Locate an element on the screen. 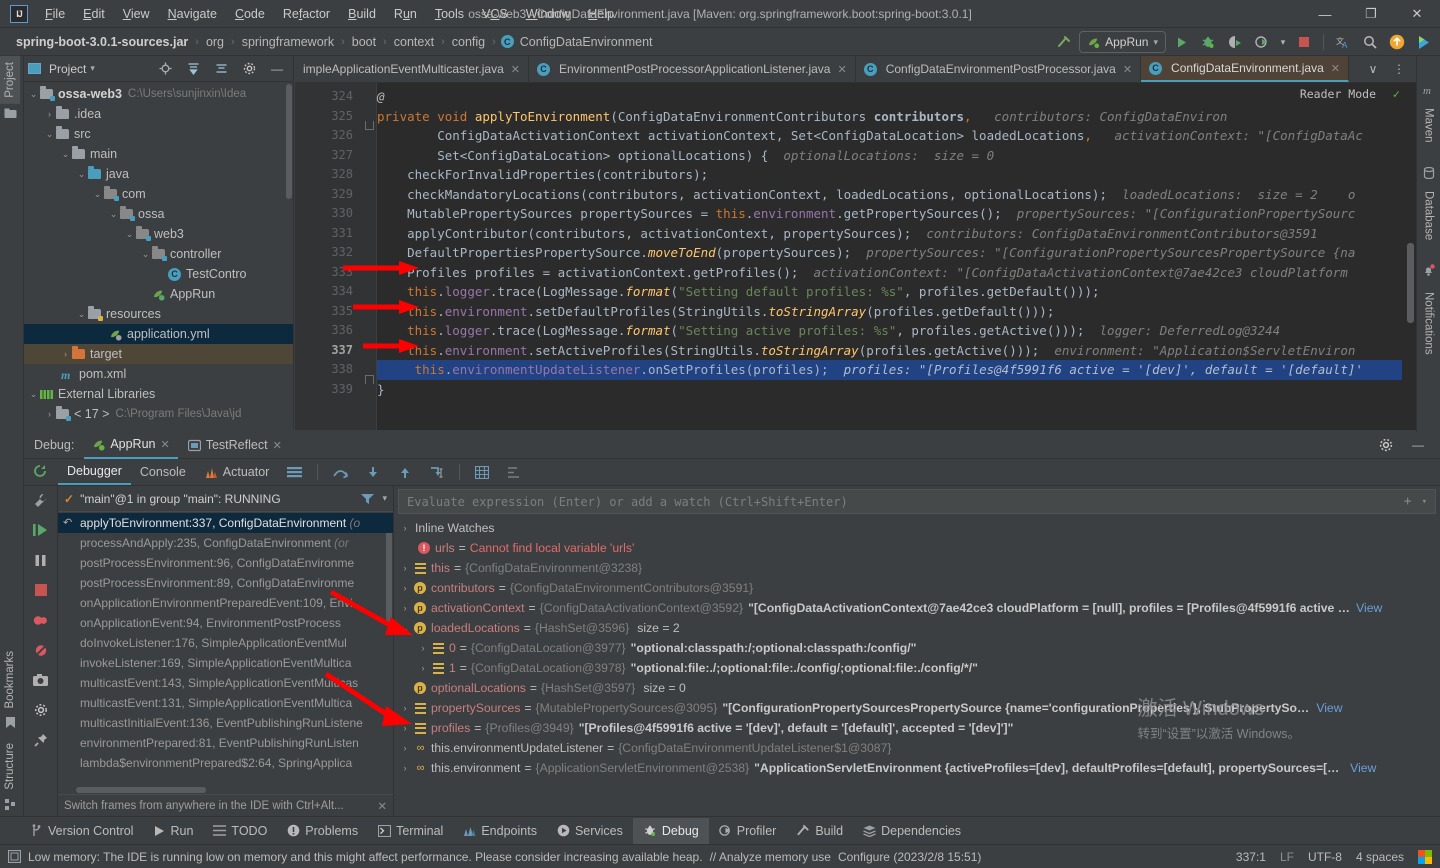 This screenshot has height=868, width=1440. tree-item-apprun: AppRun is located at coordinates (158, 294).